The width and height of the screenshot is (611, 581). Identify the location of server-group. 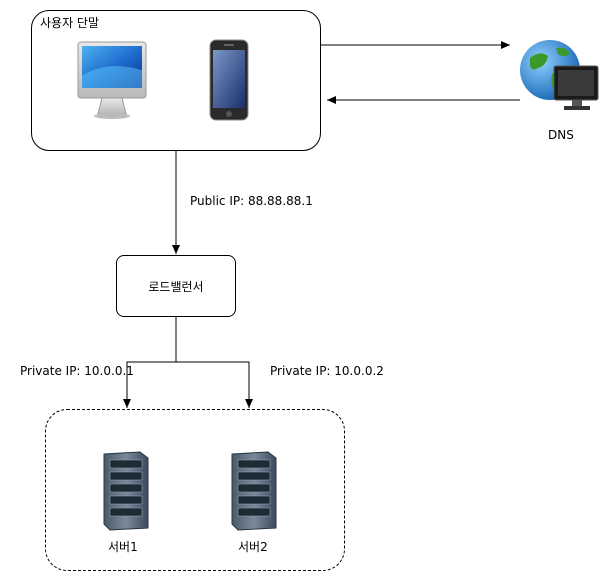
(195, 490).